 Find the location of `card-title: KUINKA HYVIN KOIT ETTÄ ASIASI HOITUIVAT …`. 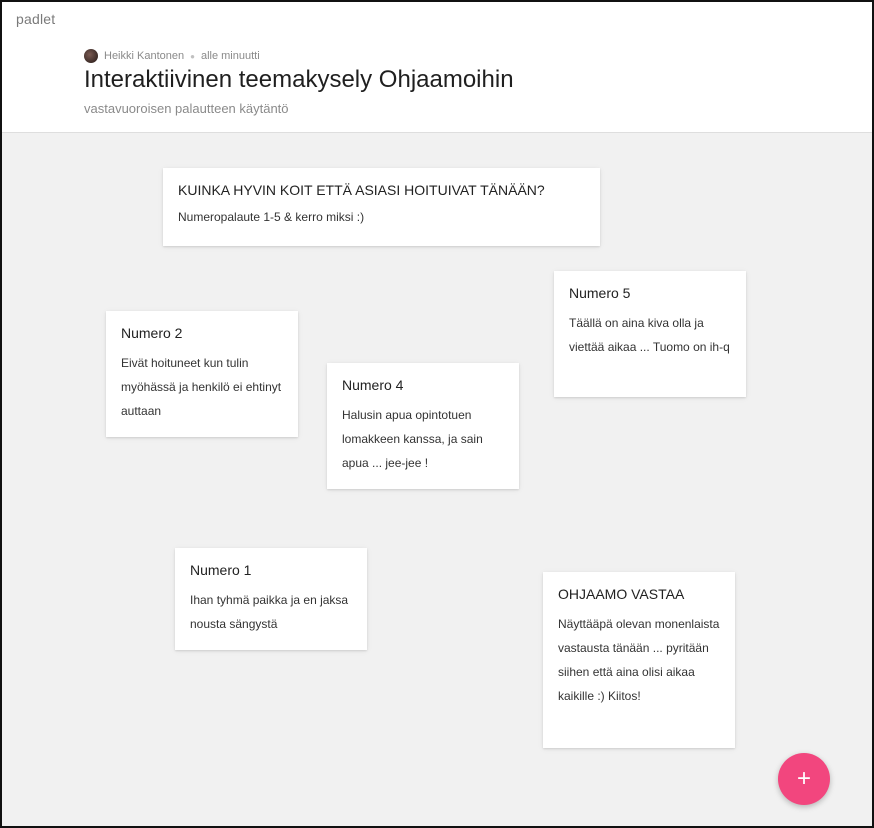

card-title: KUINKA HYVIN KOIT ETTÄ ASIASI HOITUIVAT … is located at coordinates (361, 190).